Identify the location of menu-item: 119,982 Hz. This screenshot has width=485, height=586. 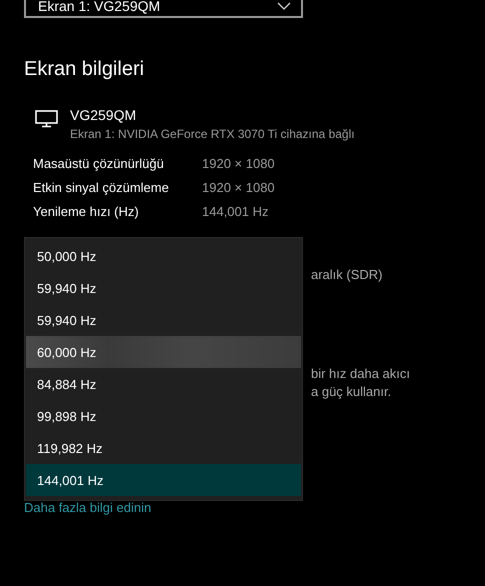
(163, 448).